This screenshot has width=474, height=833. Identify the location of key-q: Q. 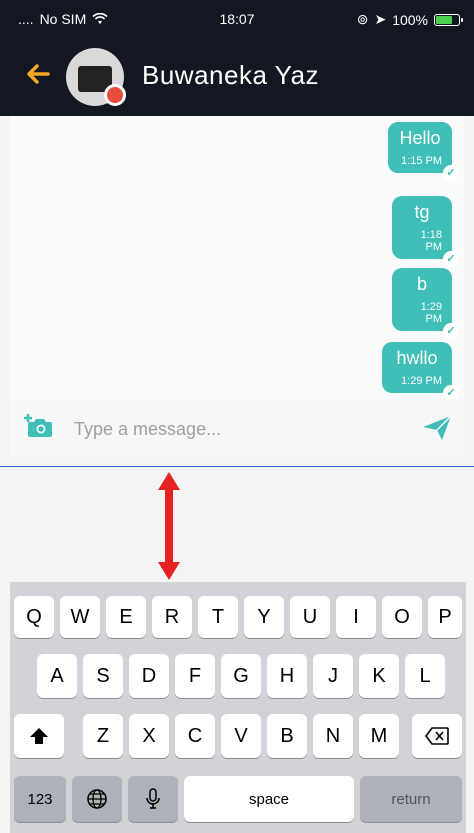
(34, 617).